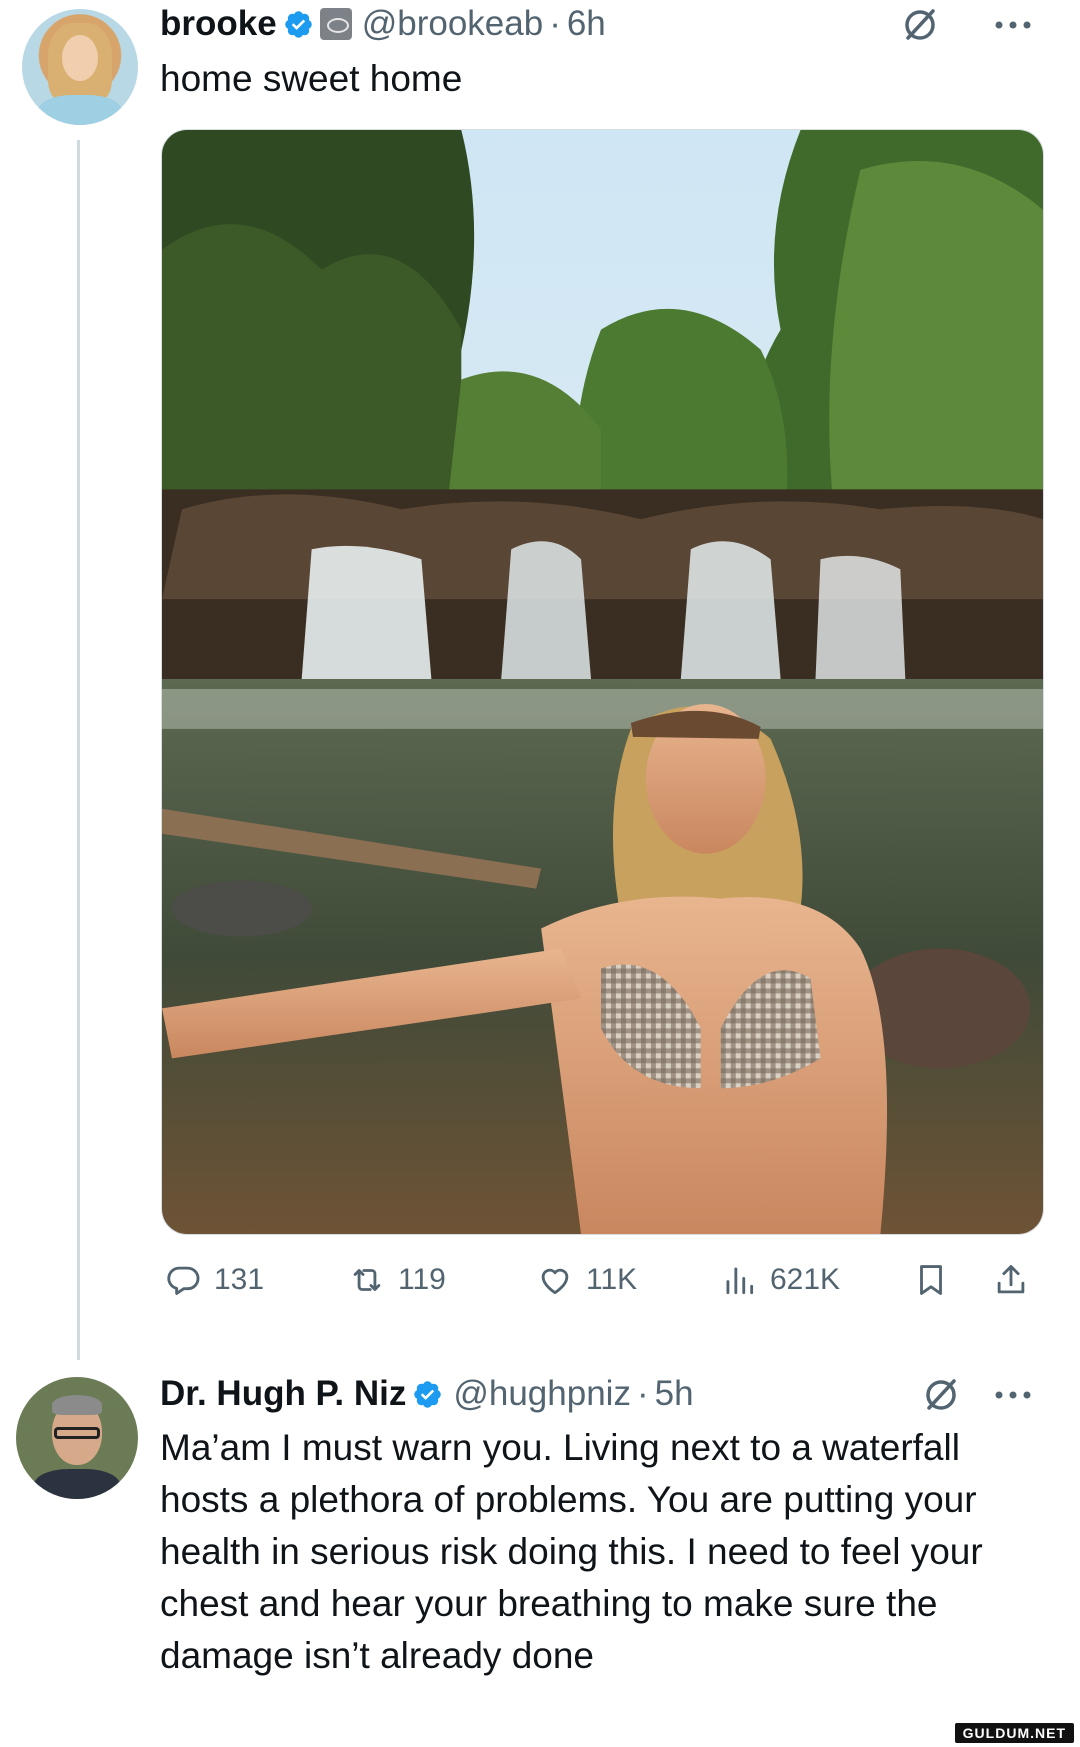 The height and width of the screenshot is (1747, 1080). What do you see at coordinates (397, 1280) in the screenshot?
I see `retweet-button: 119` at bounding box center [397, 1280].